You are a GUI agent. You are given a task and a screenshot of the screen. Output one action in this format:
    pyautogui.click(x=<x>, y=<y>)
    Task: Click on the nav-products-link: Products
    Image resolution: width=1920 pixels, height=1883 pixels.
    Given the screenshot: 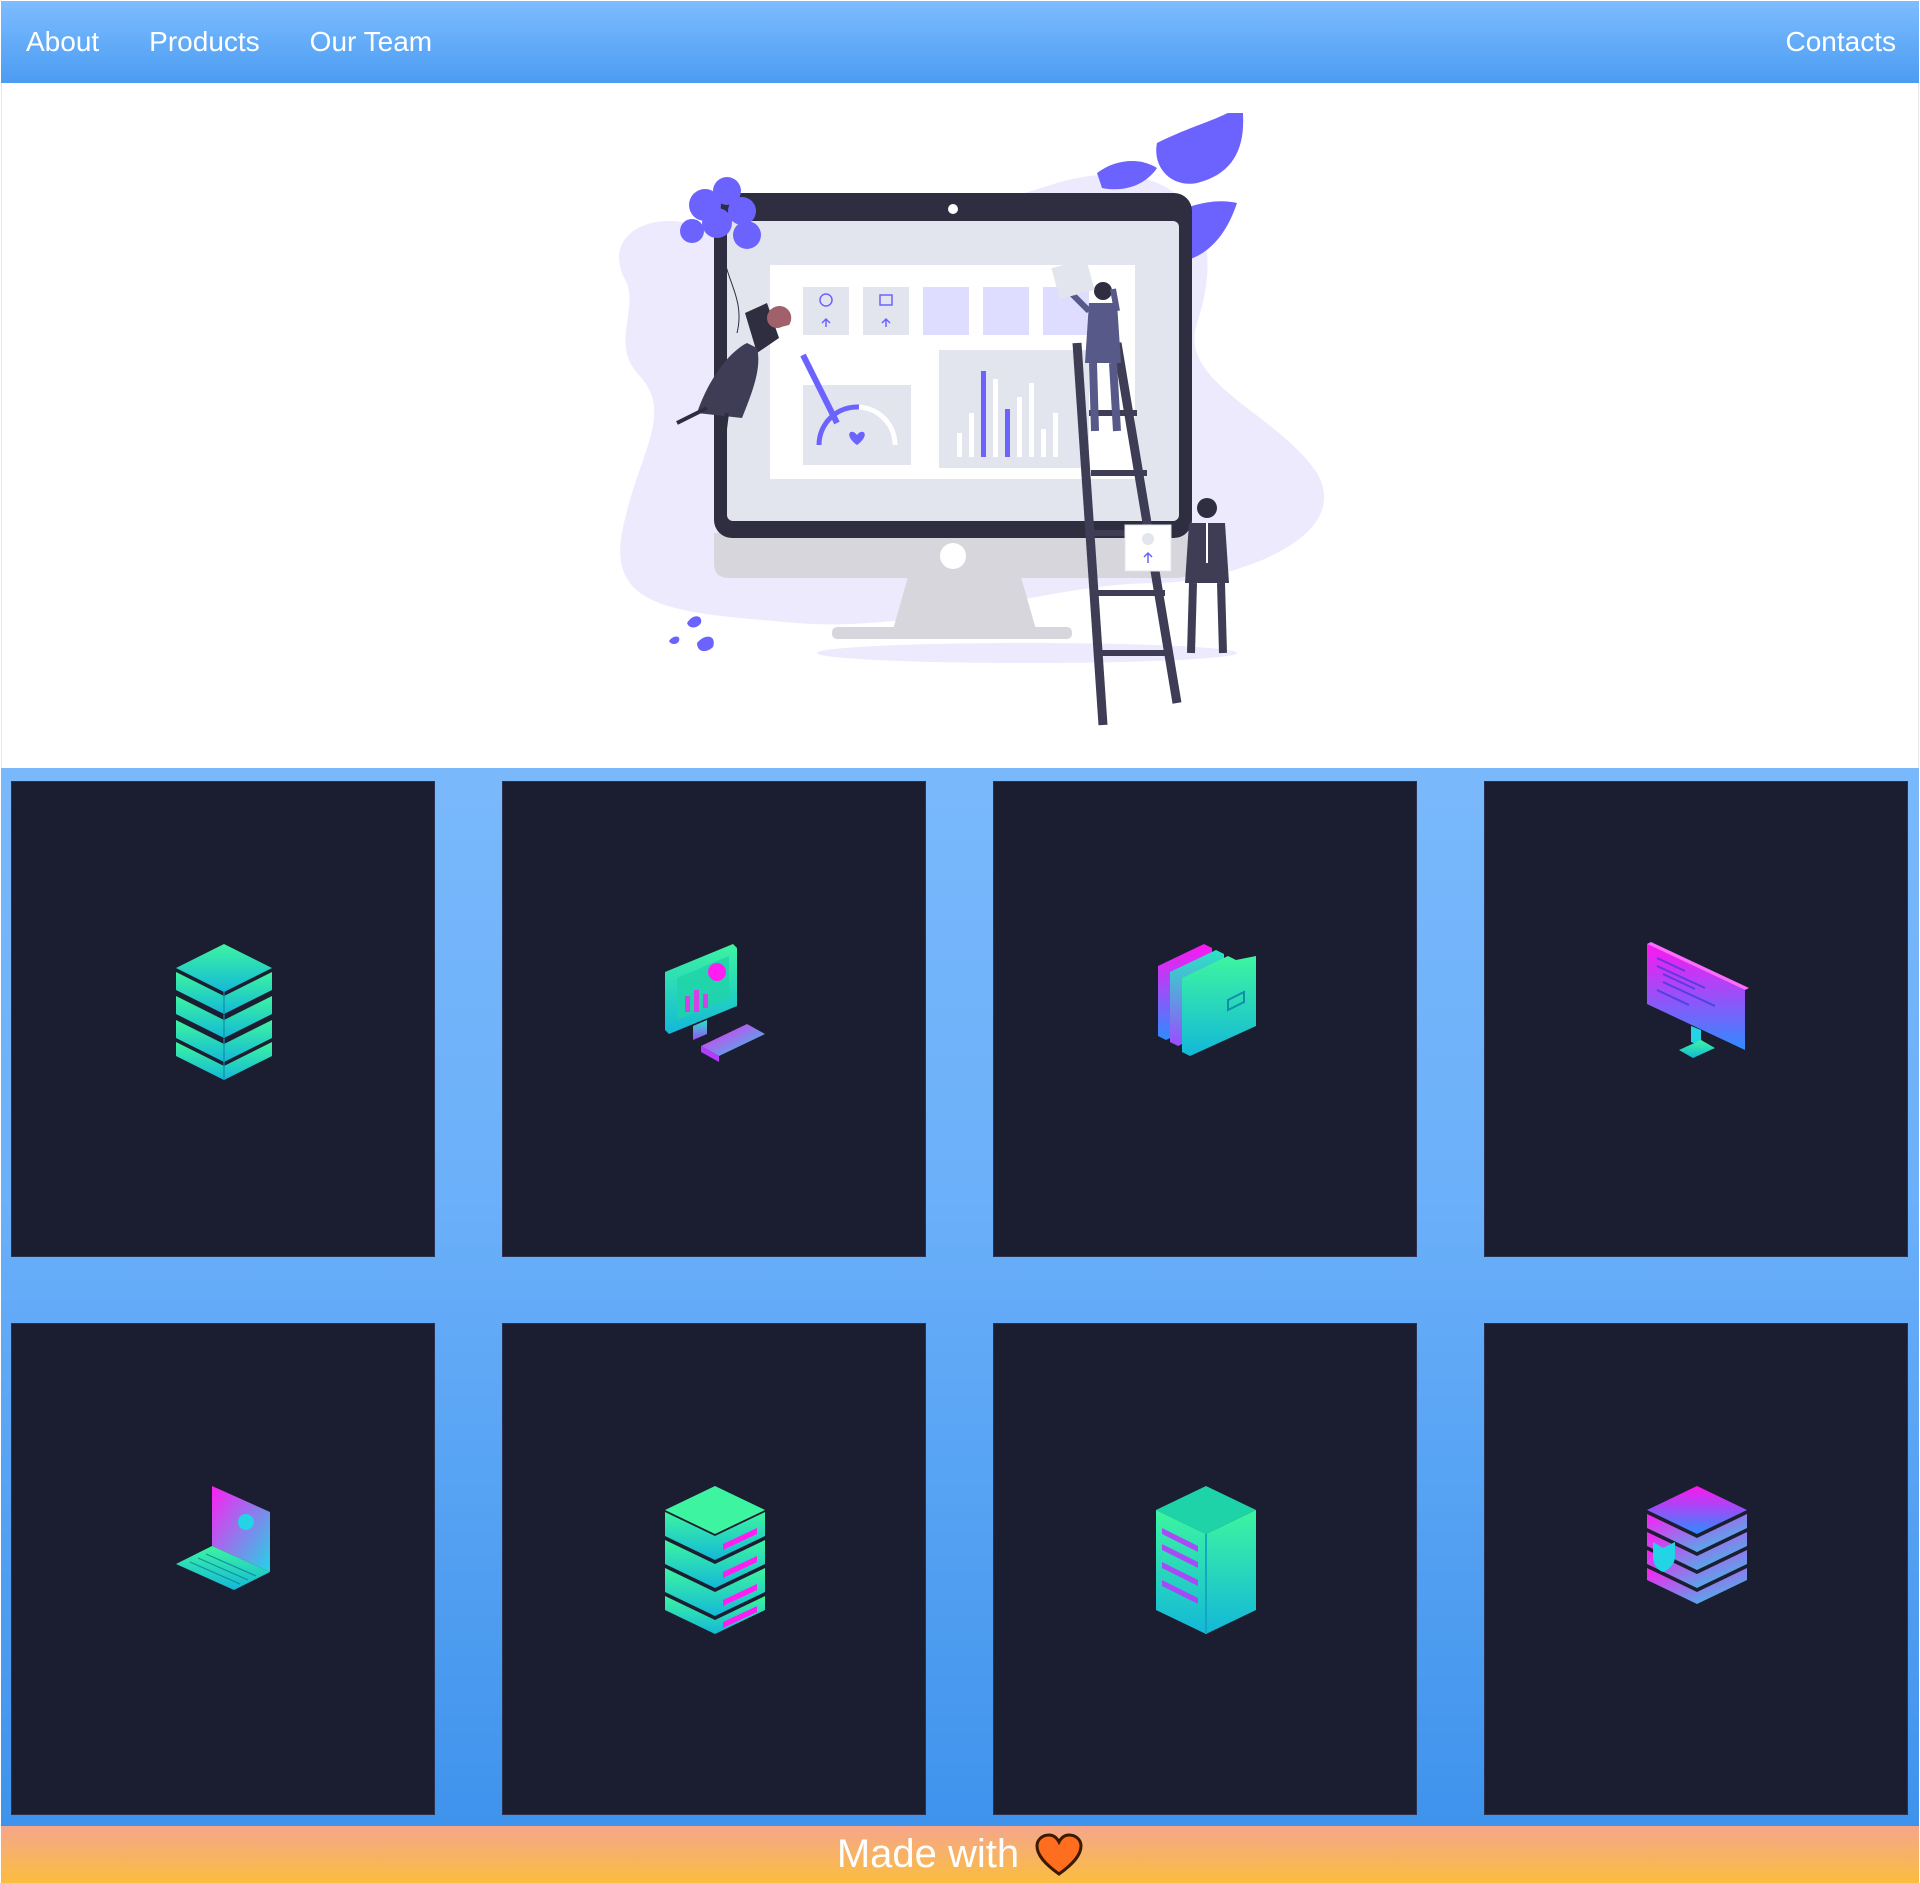 What is the action you would take?
    pyautogui.click(x=204, y=42)
    